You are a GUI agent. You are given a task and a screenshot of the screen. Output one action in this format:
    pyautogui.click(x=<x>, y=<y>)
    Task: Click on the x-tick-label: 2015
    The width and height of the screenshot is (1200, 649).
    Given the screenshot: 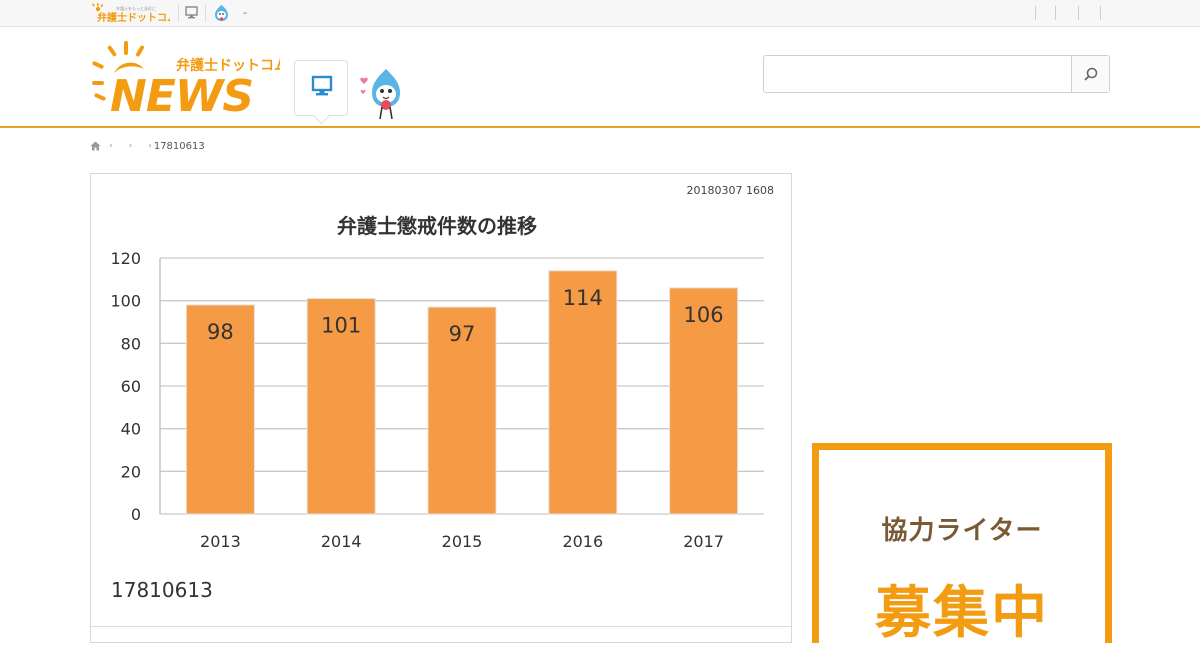 What is the action you would take?
    pyautogui.click(x=462, y=541)
    